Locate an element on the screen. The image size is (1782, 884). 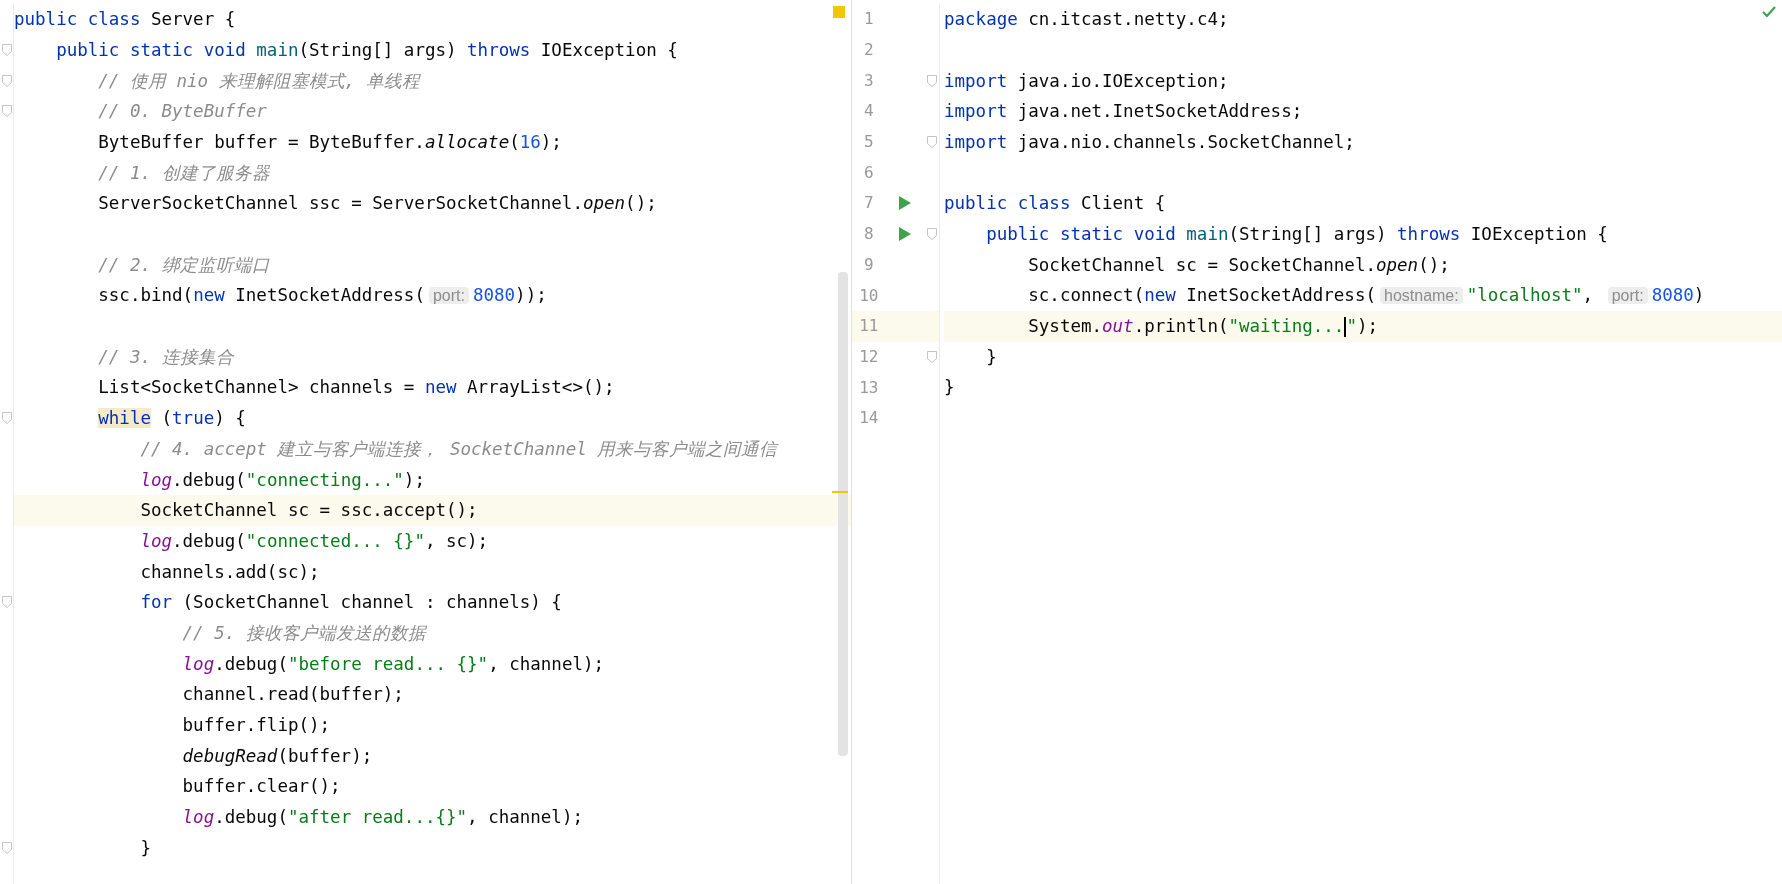
code-line: // 2. 绑定监听端口 is located at coordinates (183, 265).